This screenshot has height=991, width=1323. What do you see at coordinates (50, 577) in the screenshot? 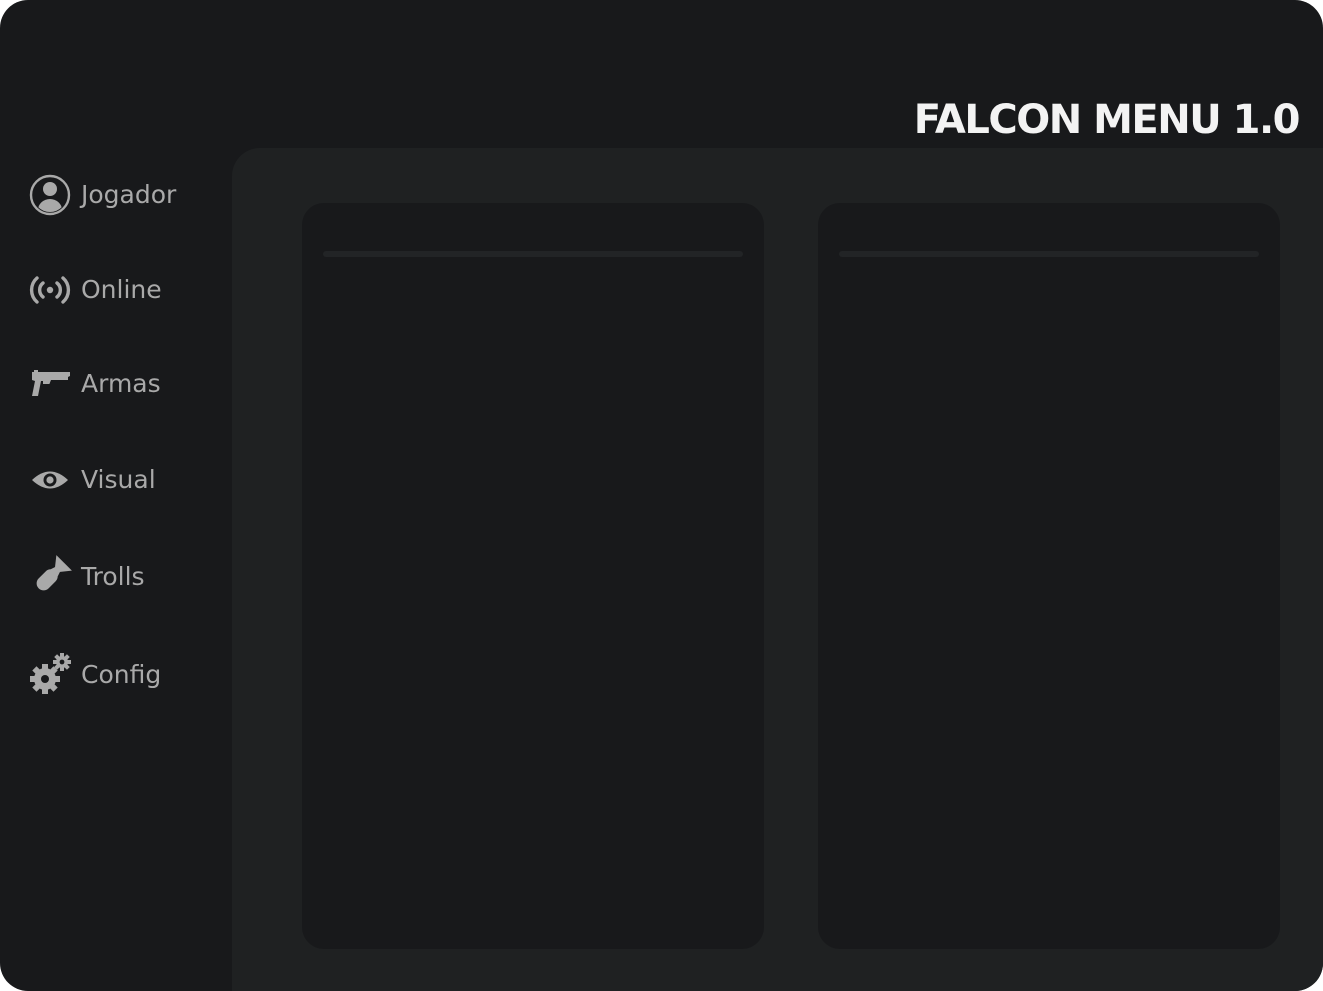
I see `bomb-icon` at bounding box center [50, 577].